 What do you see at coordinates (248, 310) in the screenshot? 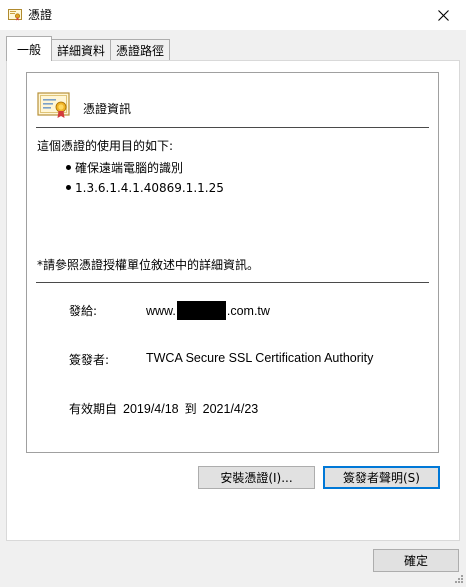
I see `issued-to-suffix: .com.tw` at bounding box center [248, 310].